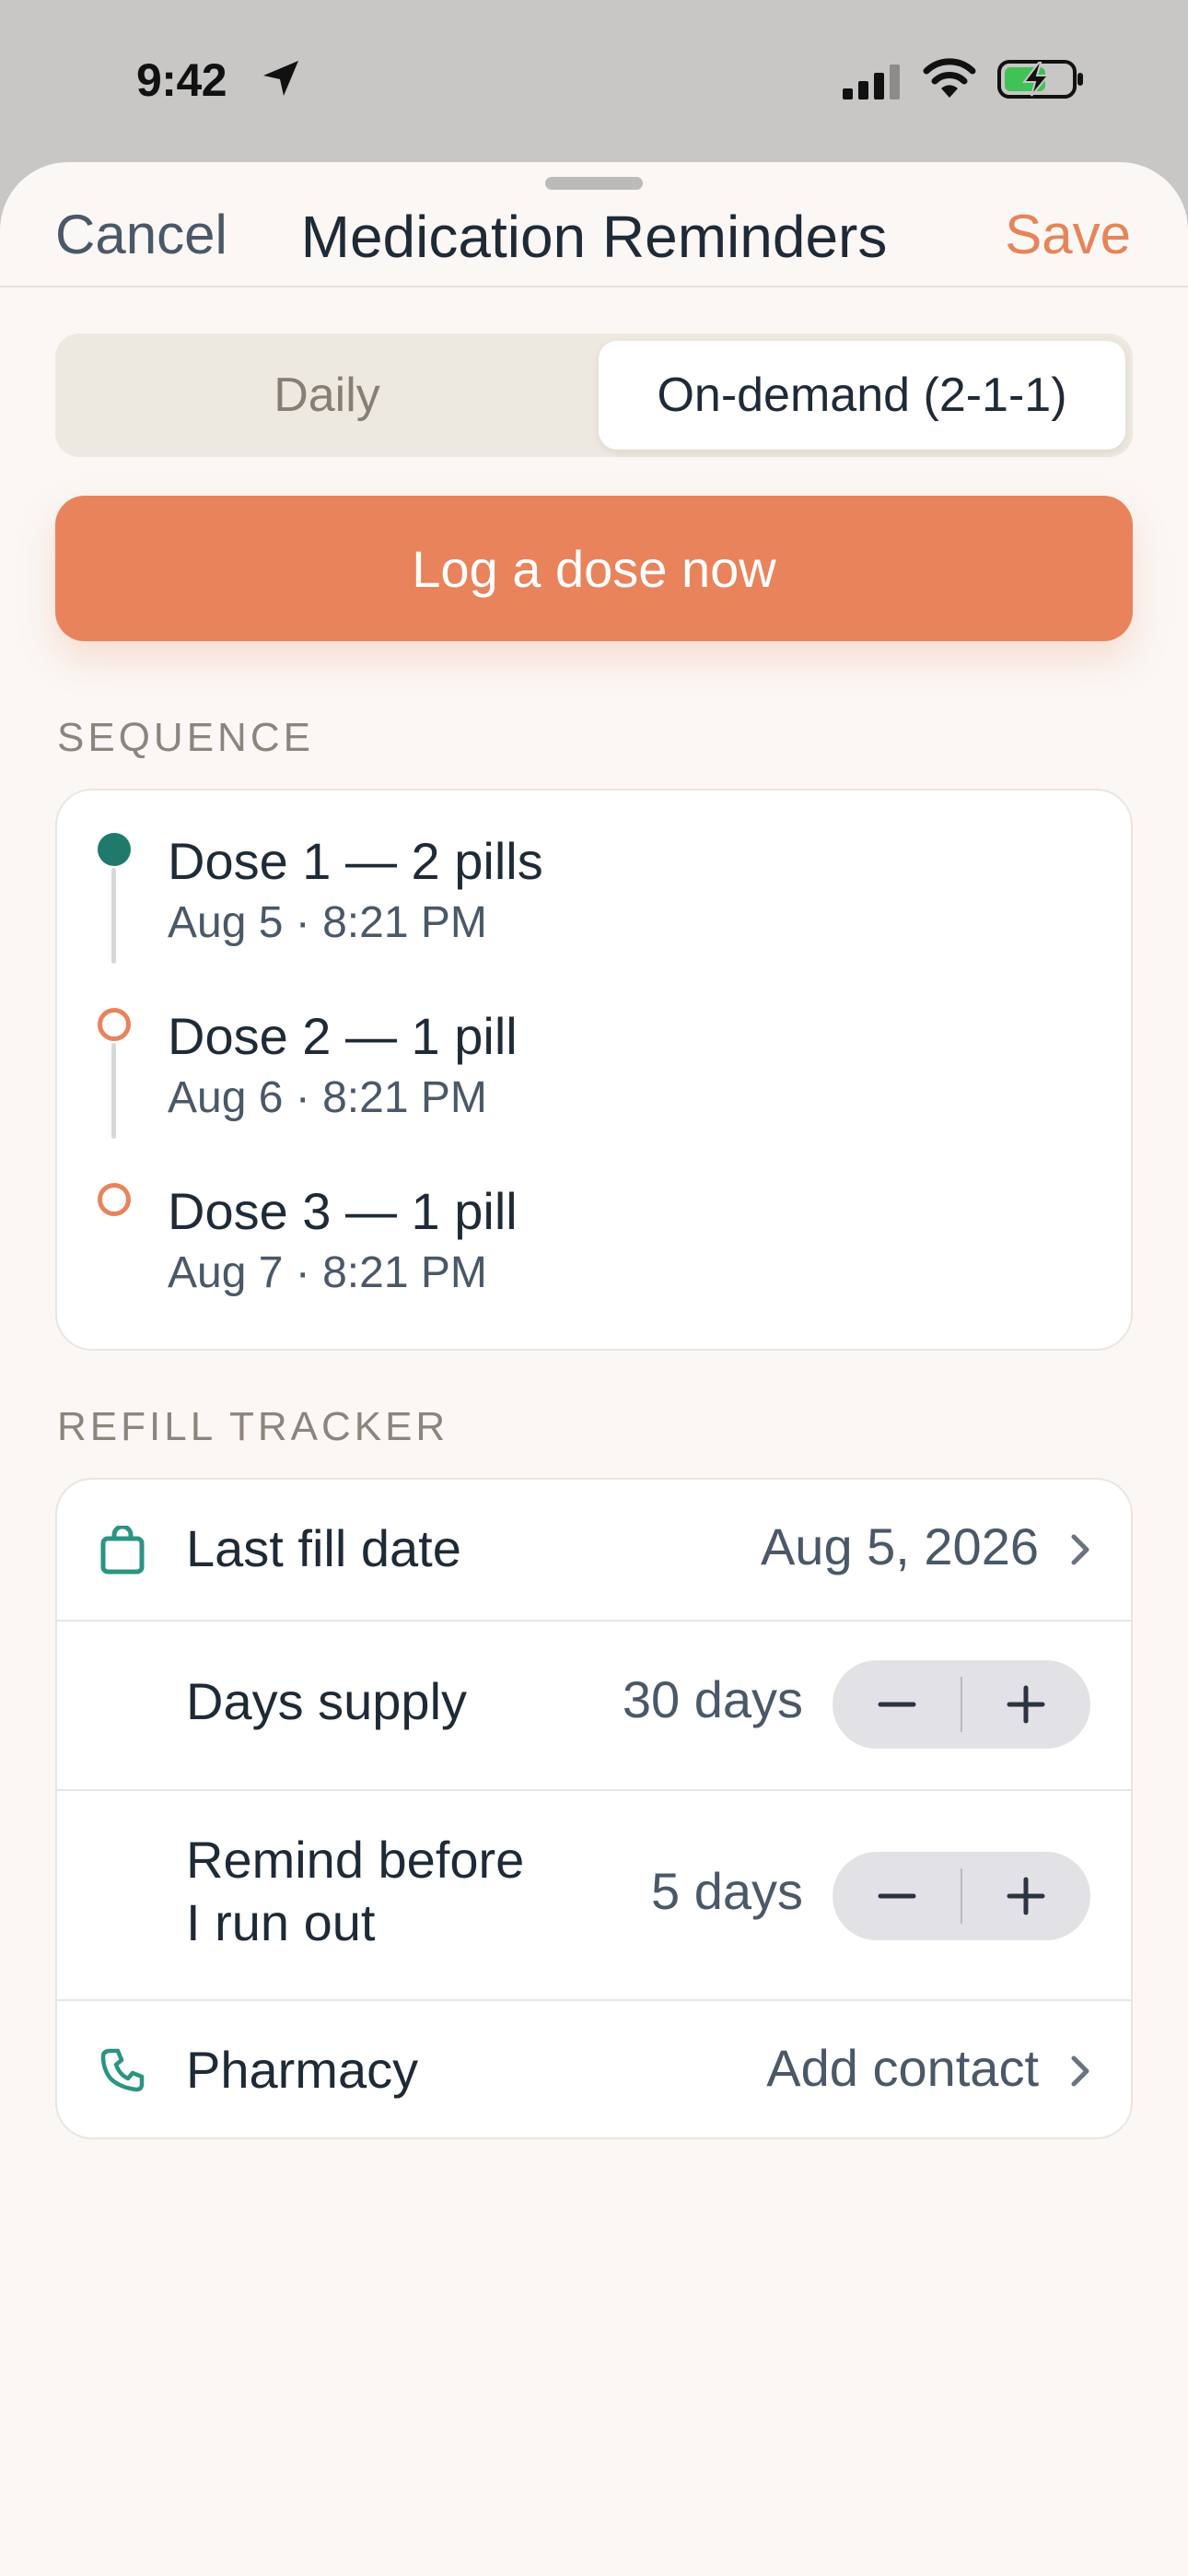  Describe the element at coordinates (343, 1211) in the screenshot. I see `dose-3-title: Dose 3 — 1 pill` at that location.